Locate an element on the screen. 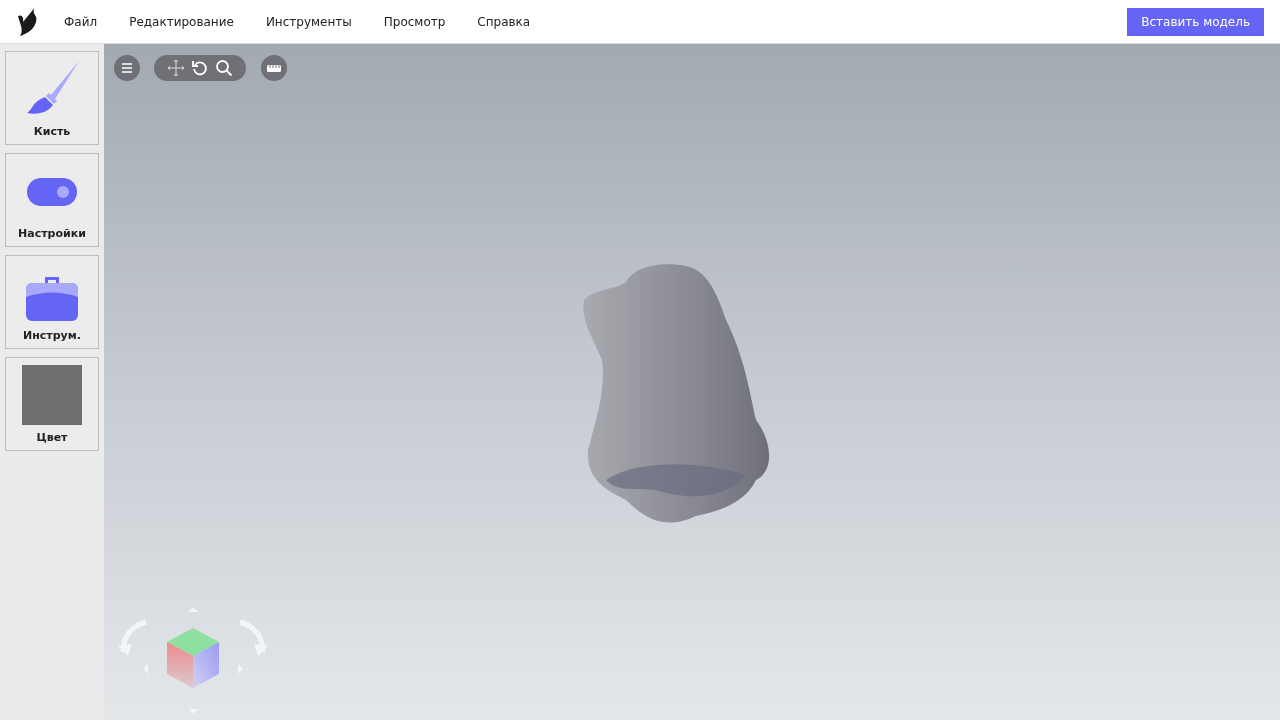 The width and height of the screenshot is (1280, 720). tool-button: Кисть is located at coordinates (52, 98).